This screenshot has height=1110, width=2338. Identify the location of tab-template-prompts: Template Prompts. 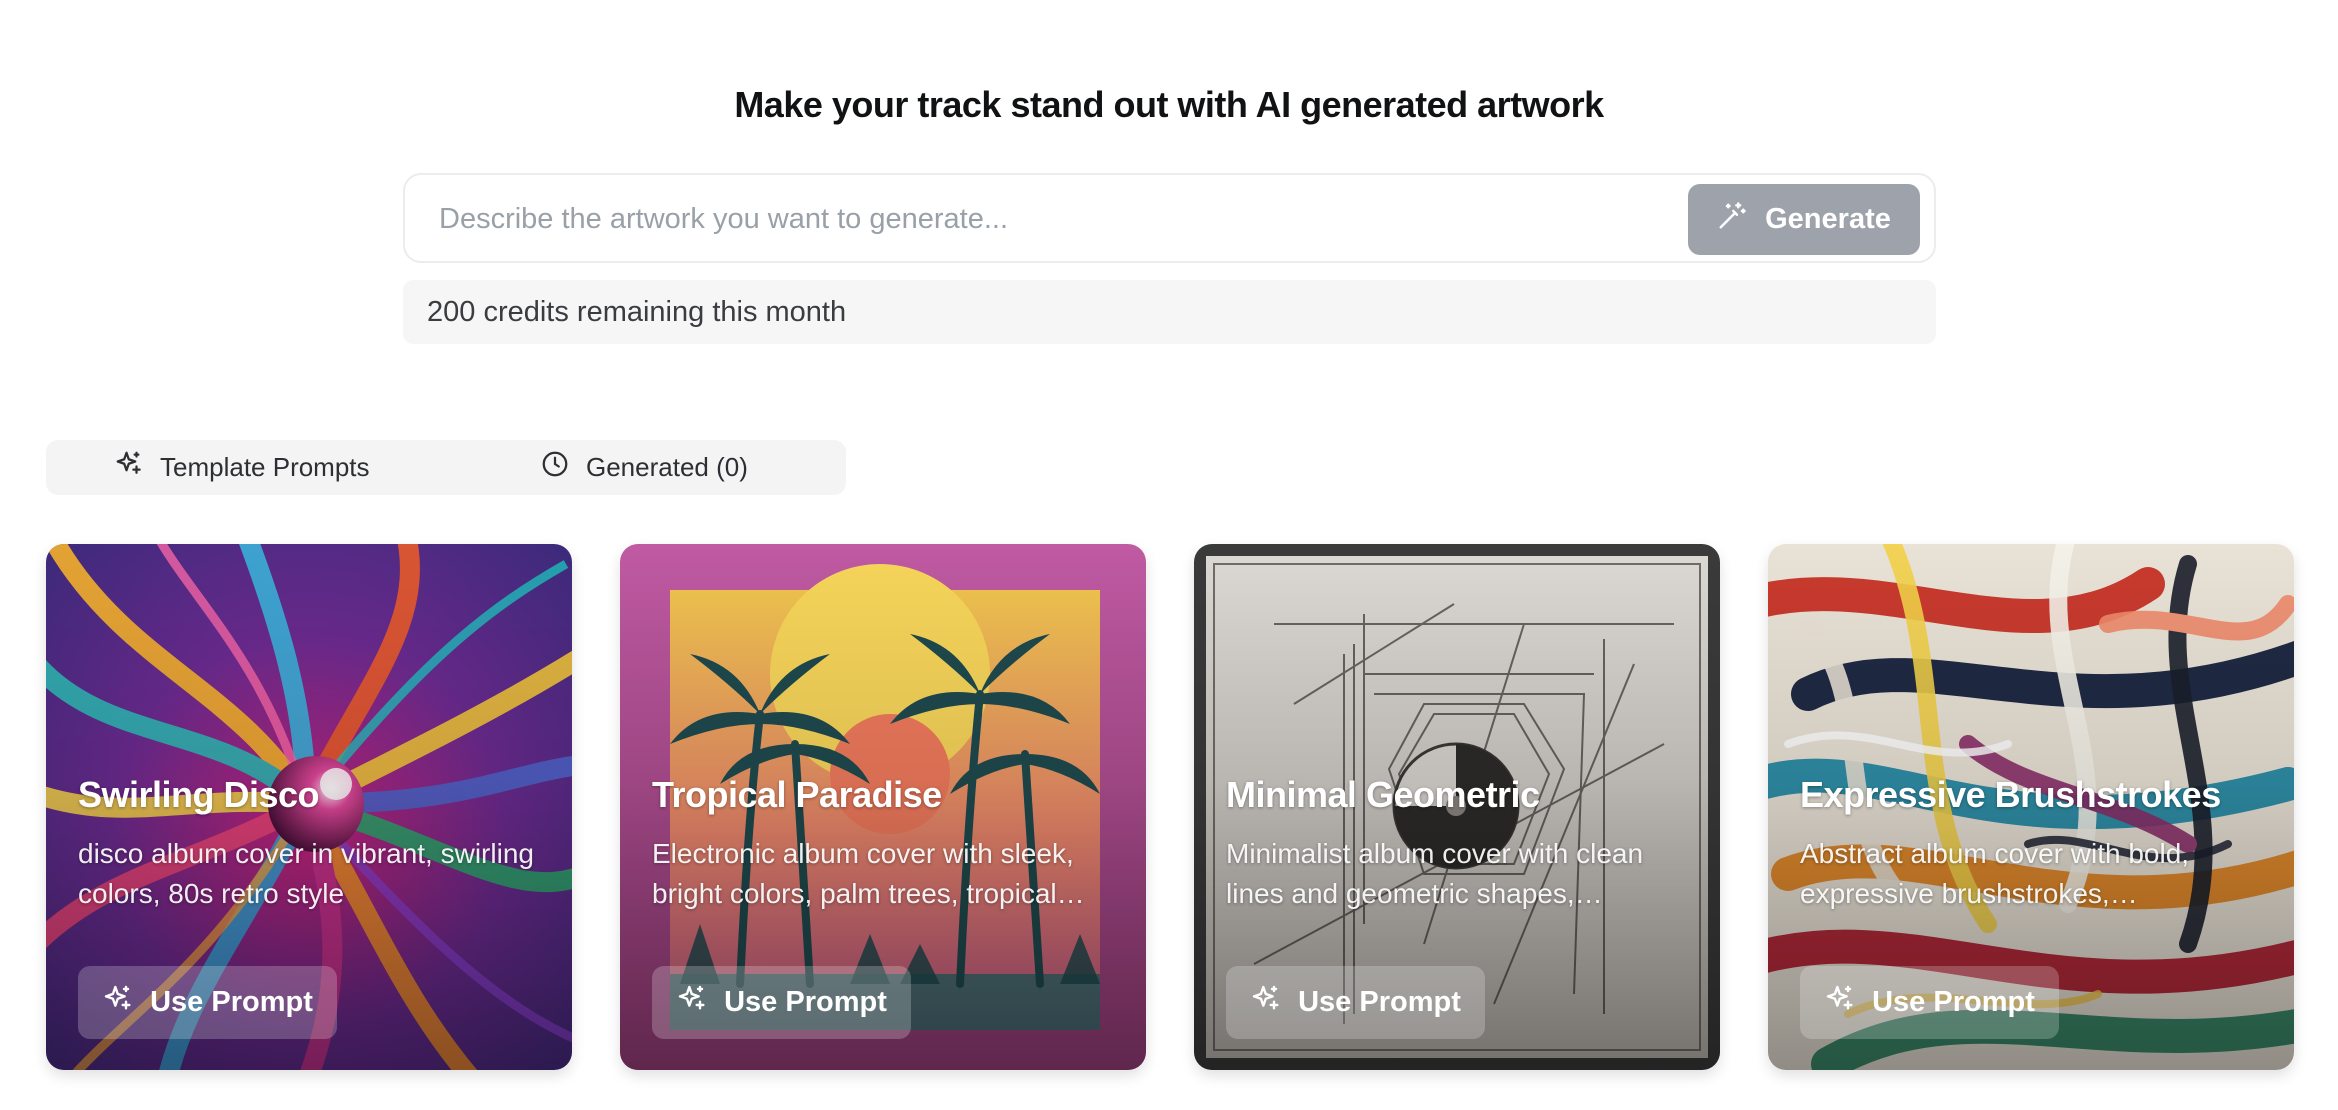
(242, 467).